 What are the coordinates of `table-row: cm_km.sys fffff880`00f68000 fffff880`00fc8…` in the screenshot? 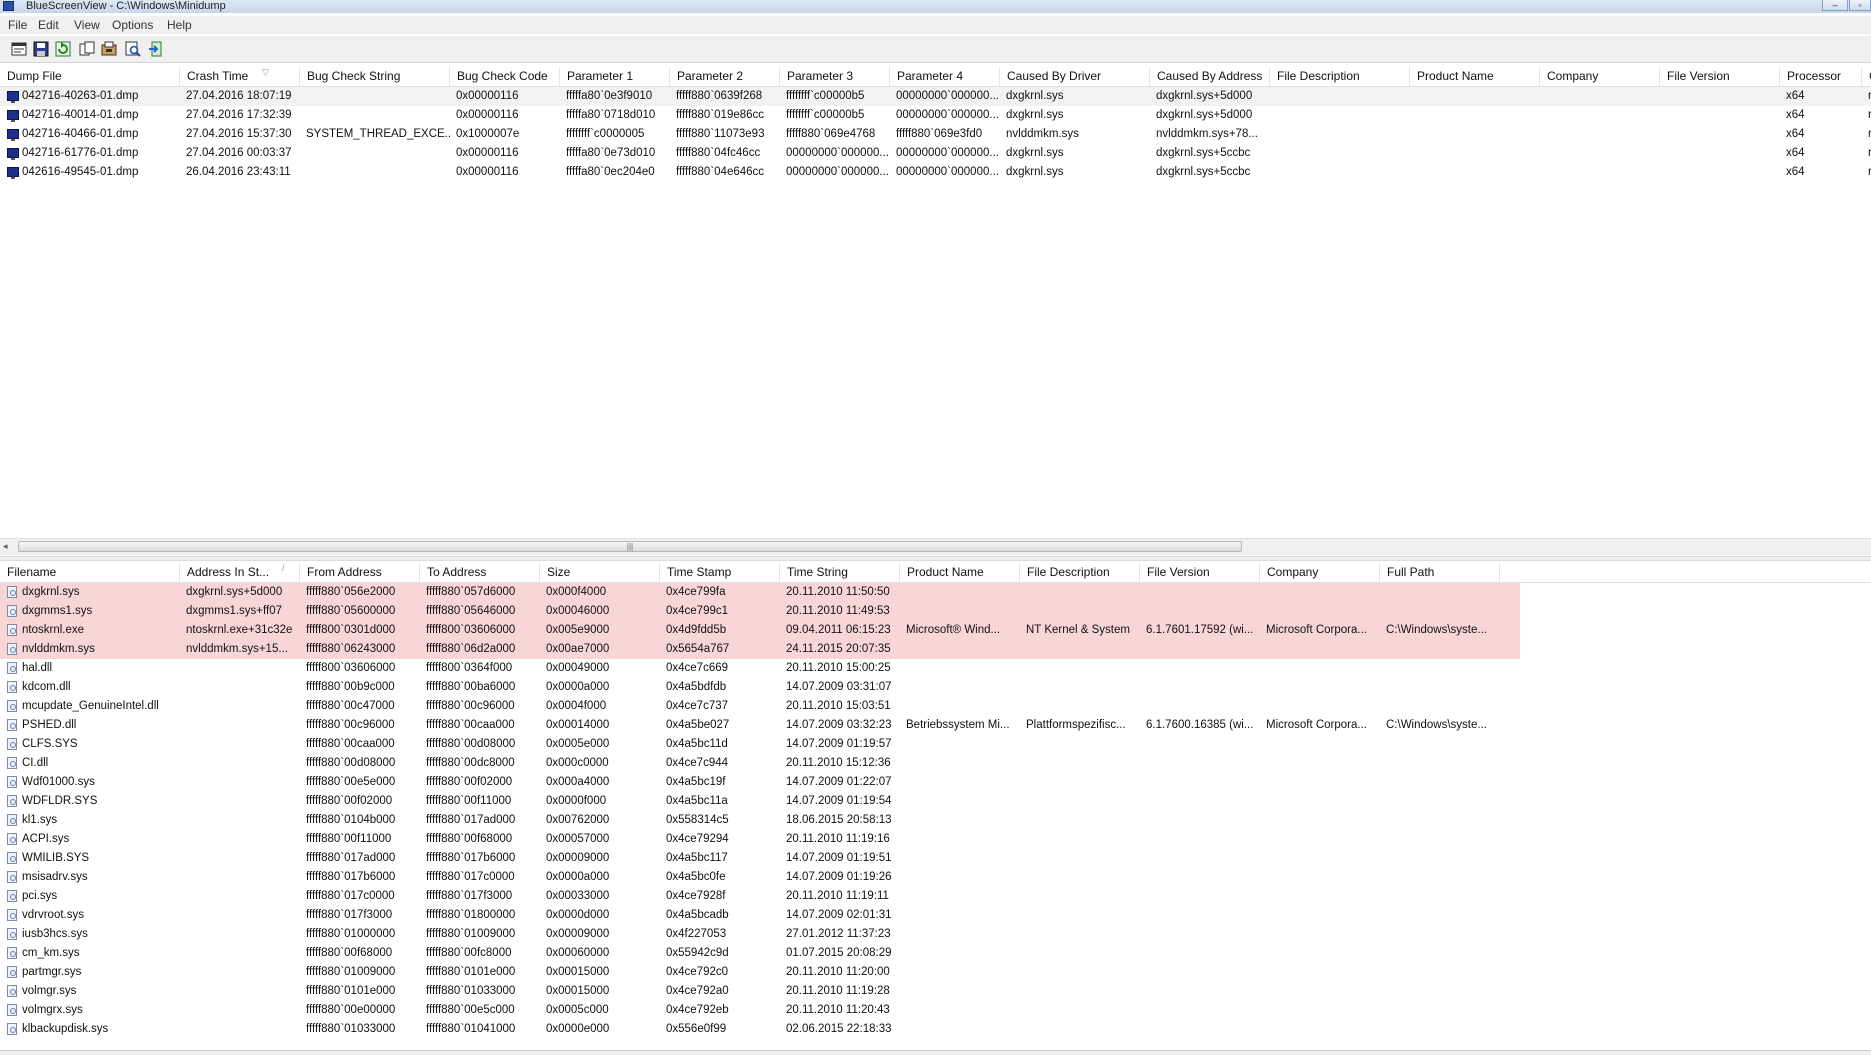 It's located at (935, 953).